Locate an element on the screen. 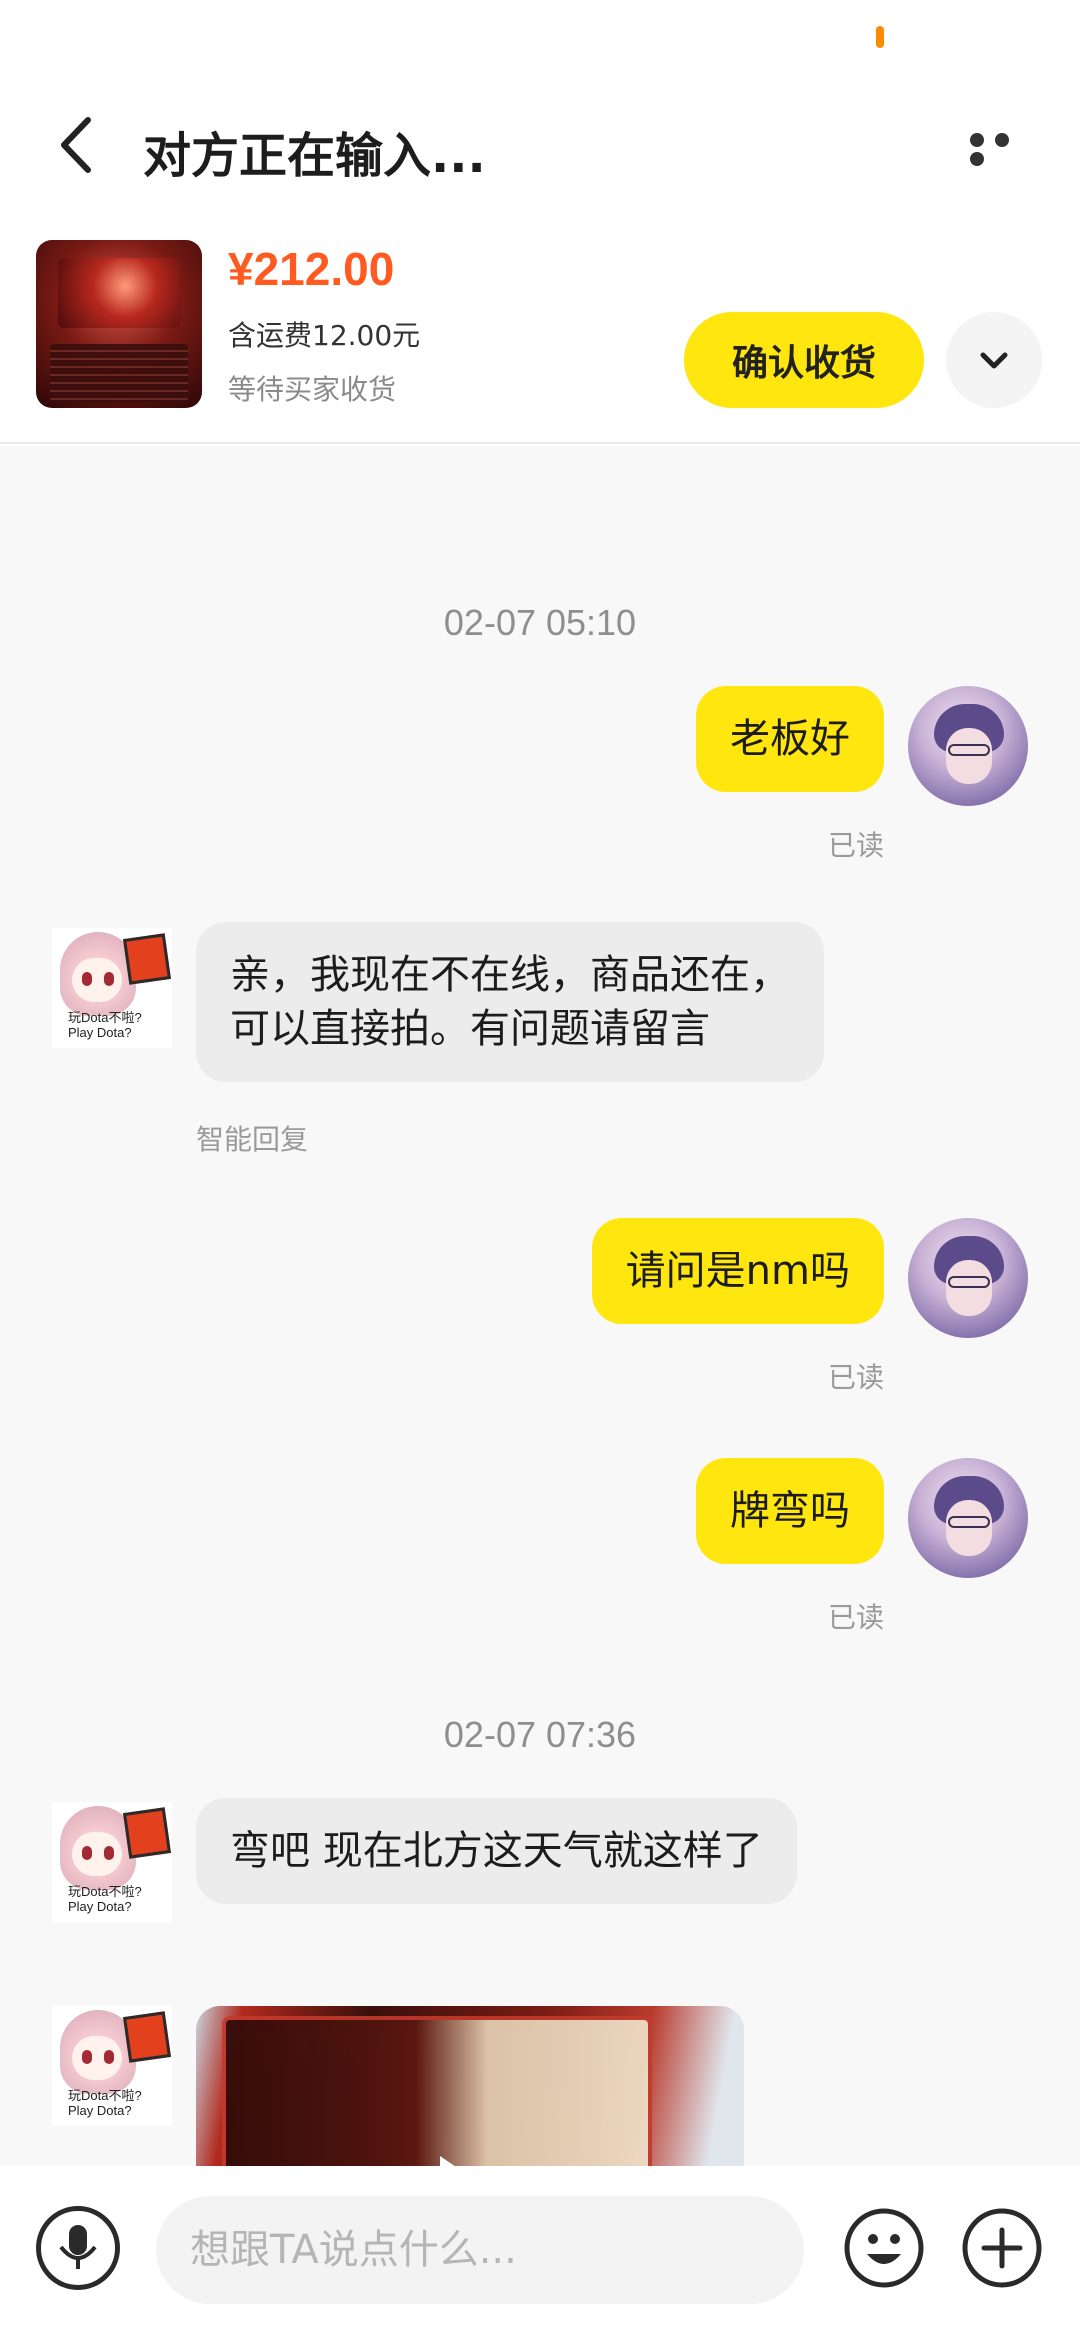 This screenshot has height=2340, width=1080. play-icon is located at coordinates (462, 2161).